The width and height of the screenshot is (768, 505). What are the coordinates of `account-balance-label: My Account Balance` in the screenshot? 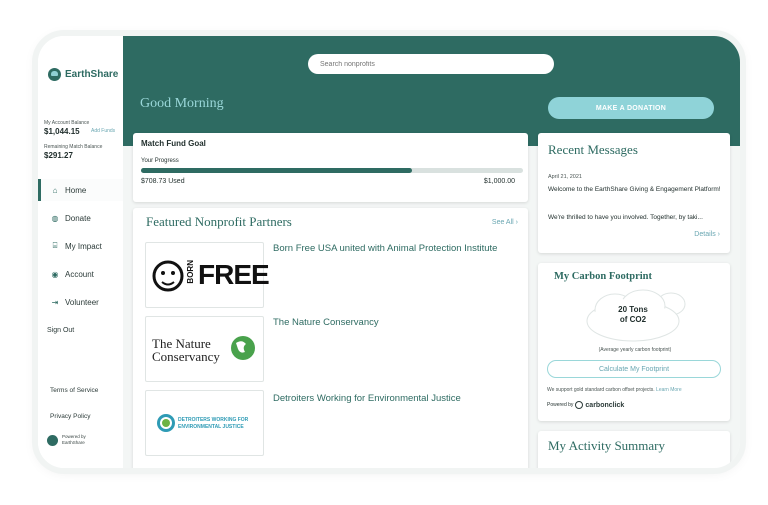 It's located at (67, 123).